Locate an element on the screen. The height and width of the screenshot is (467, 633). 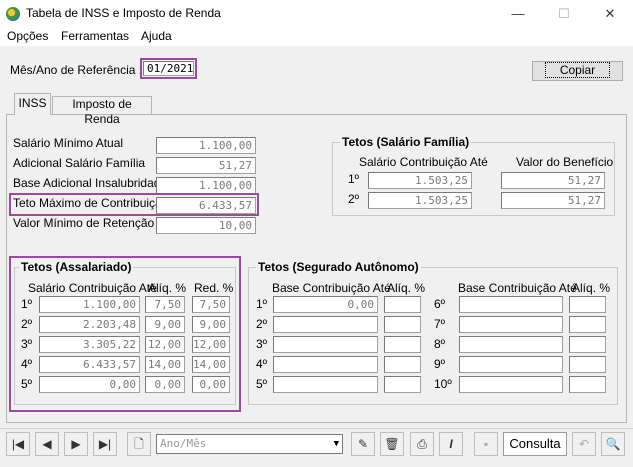
inss-field-input: 51,27 is located at coordinates (206, 165).